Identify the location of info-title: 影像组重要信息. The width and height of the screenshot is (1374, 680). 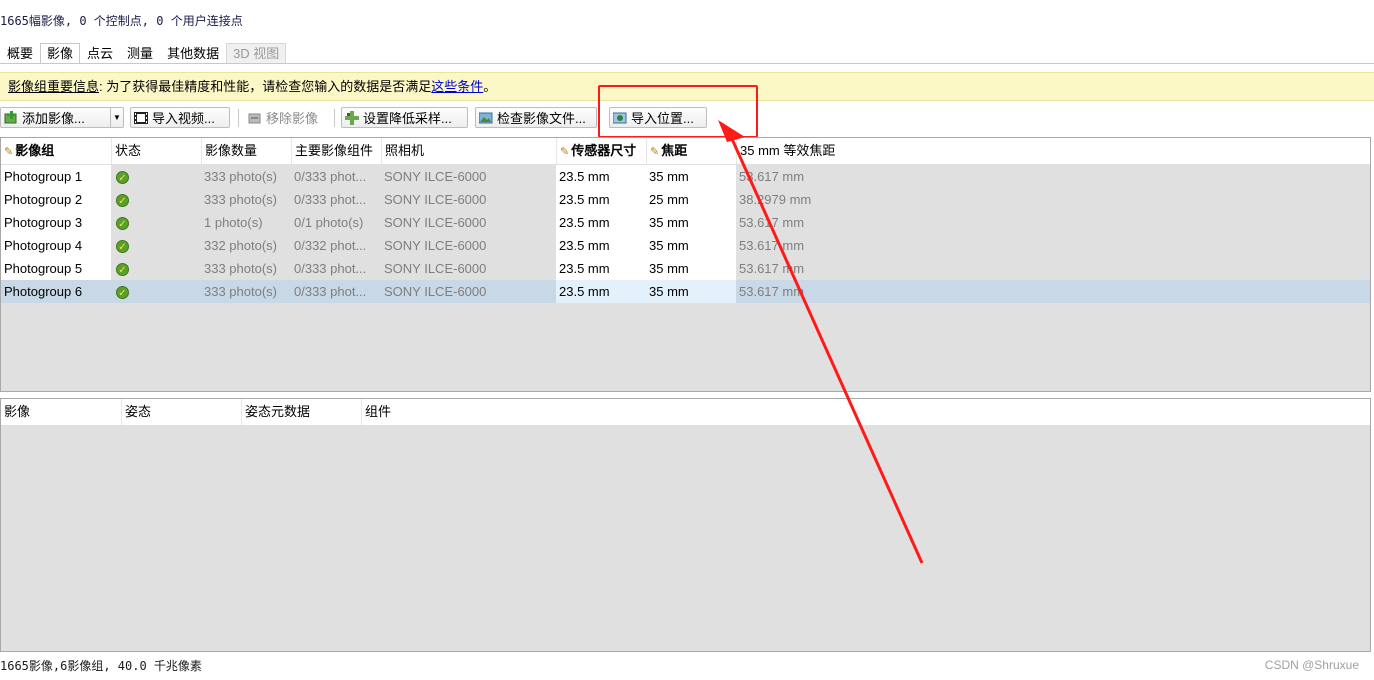
(54, 86).